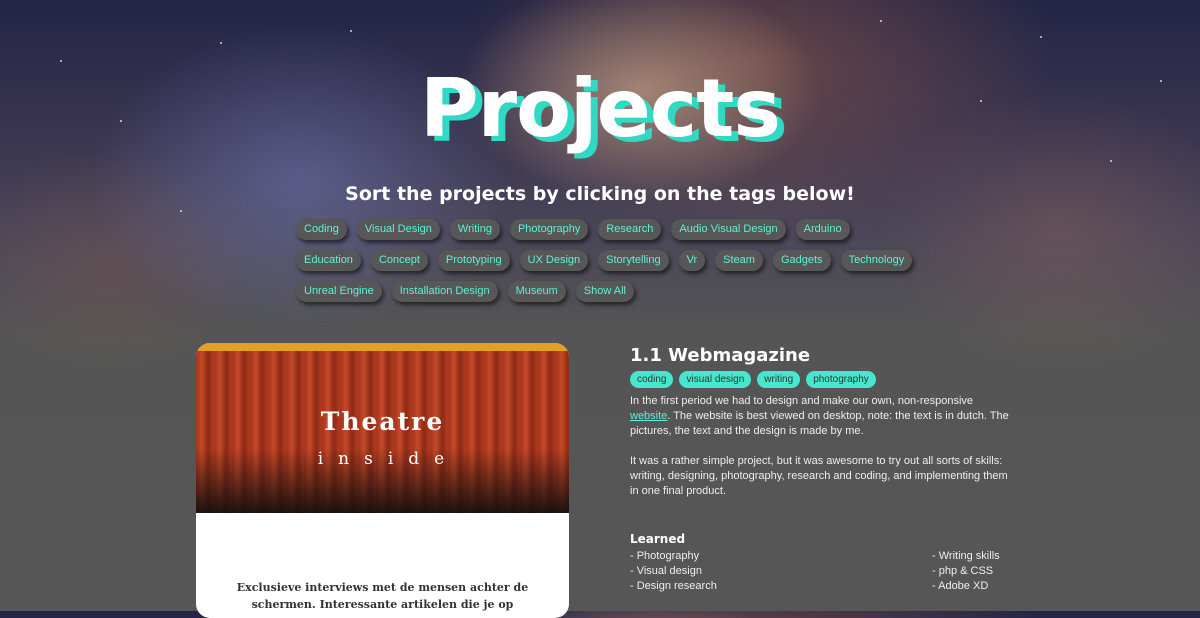 This screenshot has width=1200, height=618. I want to click on tag-show-all: Show All, so click(604, 291).